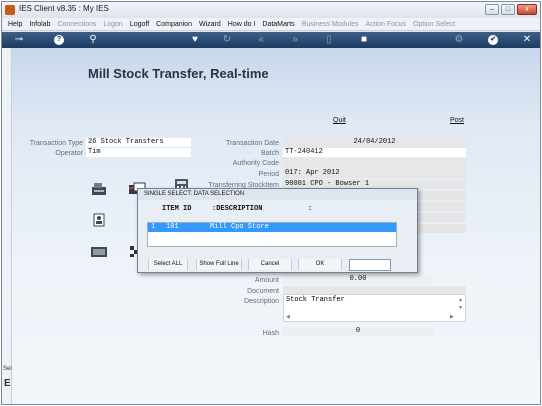 The height and width of the screenshot is (406, 542). Describe the element at coordinates (252, 143) in the screenshot. I see `transaction-date-label: Transaction Date` at that location.